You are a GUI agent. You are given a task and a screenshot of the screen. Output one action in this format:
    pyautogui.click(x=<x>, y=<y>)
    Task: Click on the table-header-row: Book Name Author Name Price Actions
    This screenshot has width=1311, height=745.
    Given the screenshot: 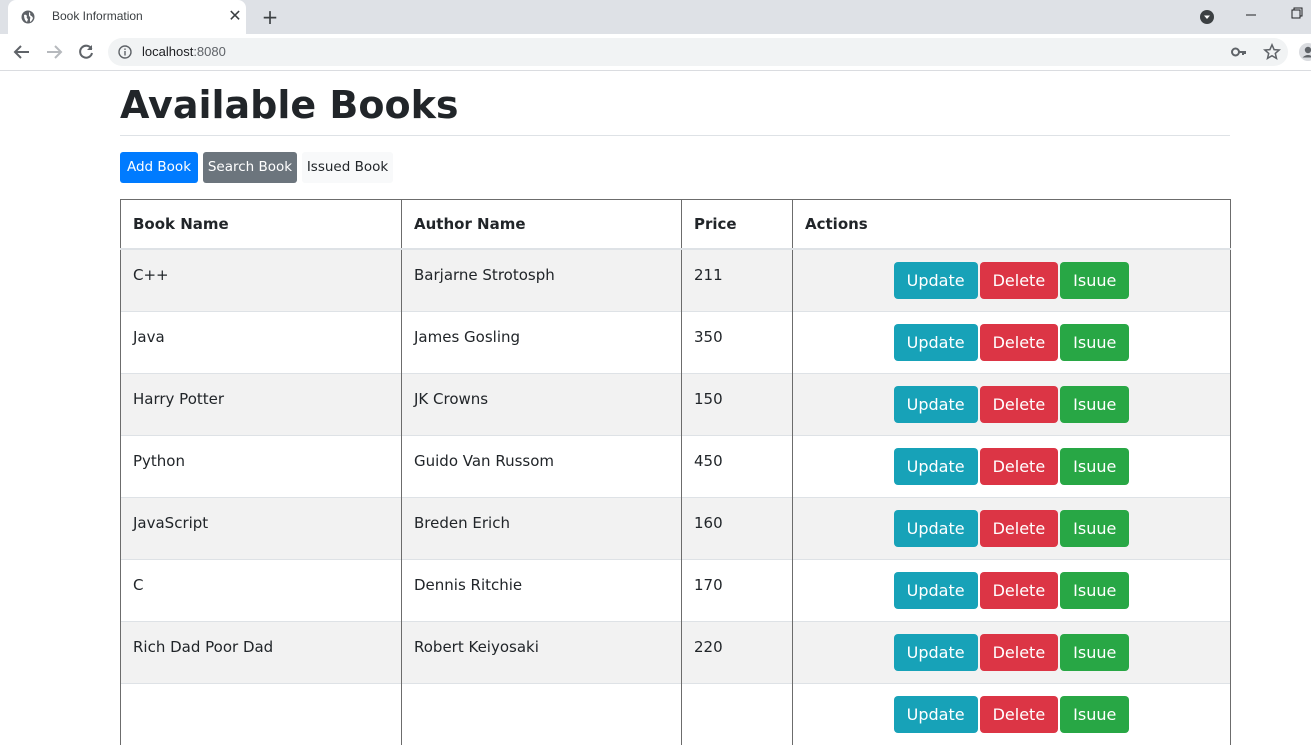 What is the action you would take?
    pyautogui.click(x=675, y=224)
    